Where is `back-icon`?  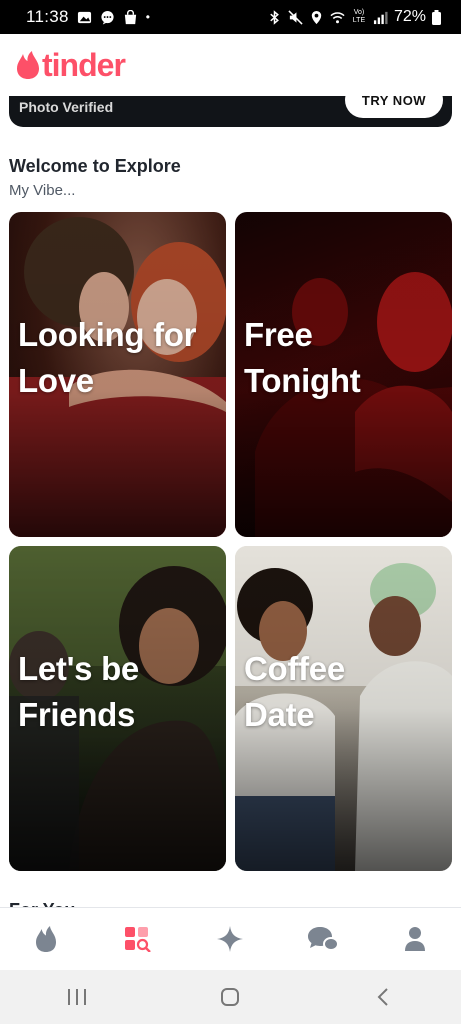
back-icon is located at coordinates (384, 997).